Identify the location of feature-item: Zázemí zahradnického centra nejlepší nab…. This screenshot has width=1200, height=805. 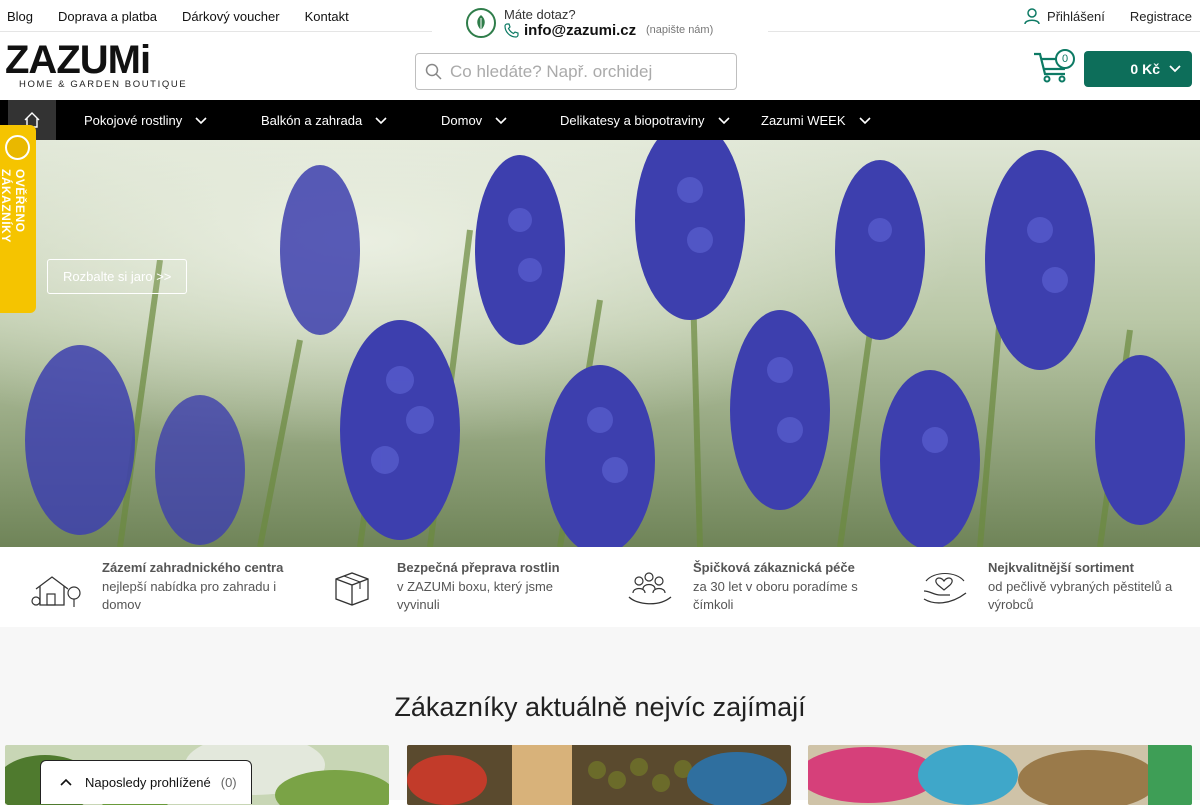
(170, 587).